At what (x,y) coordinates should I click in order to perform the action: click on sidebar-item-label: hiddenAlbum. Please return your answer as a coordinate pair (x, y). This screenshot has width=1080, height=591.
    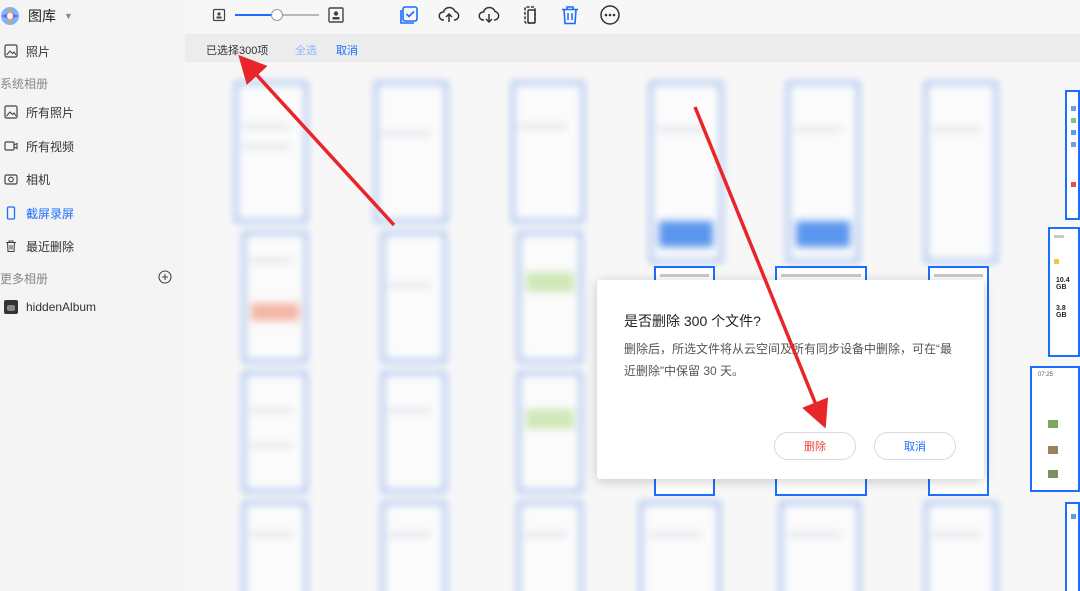
    Looking at the image, I should click on (61, 307).